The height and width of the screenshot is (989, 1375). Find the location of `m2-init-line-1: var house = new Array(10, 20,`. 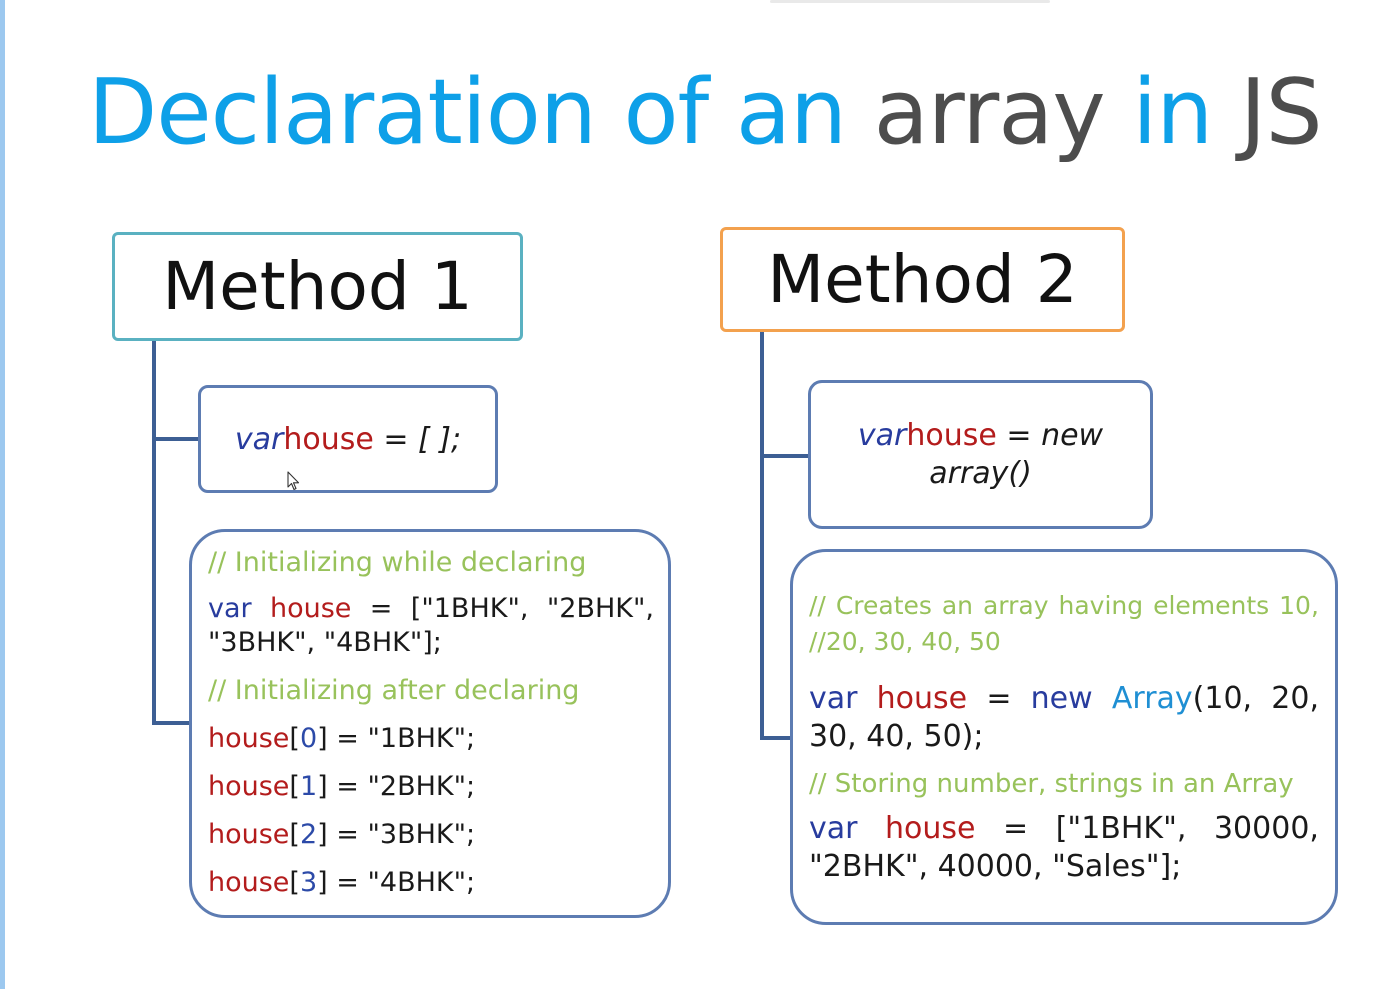

m2-init-line-1: var house = new Array(10, 20, is located at coordinates (1064, 699).